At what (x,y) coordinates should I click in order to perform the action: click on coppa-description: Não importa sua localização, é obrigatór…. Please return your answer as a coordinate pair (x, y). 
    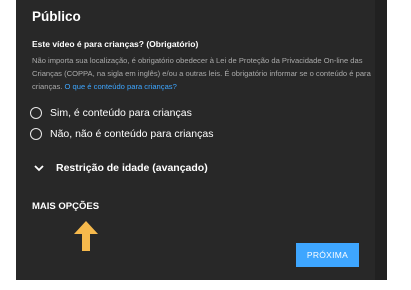
    Looking at the image, I should click on (202, 73).